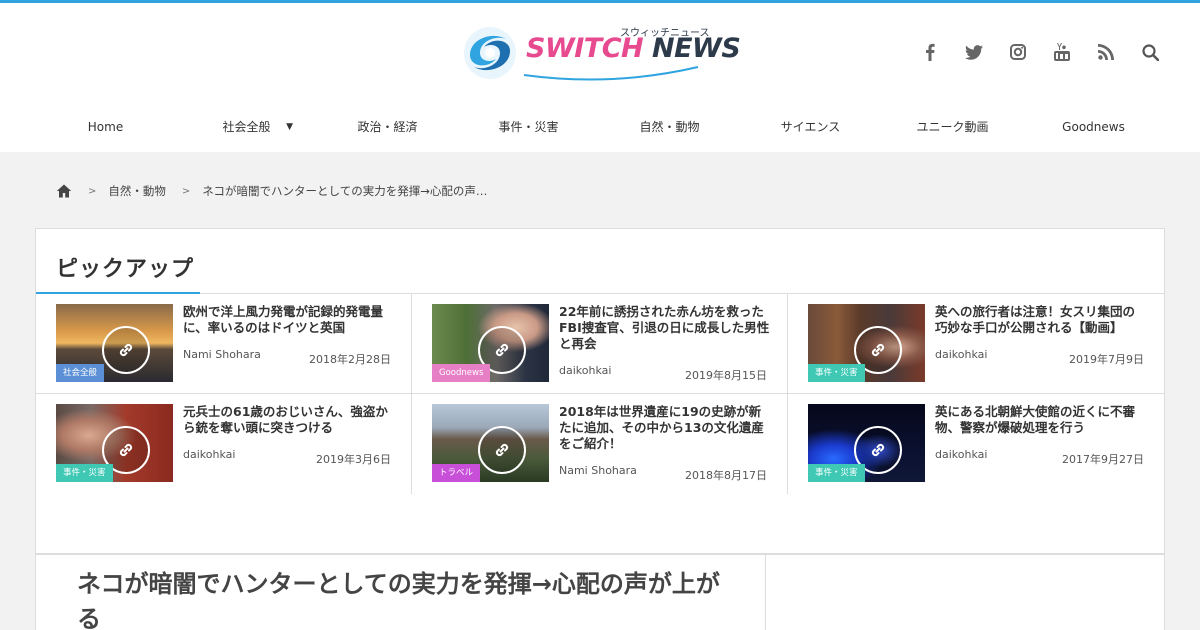  Describe the element at coordinates (125, 269) in the screenshot. I see `pickup-heading: ピックアップ` at that location.